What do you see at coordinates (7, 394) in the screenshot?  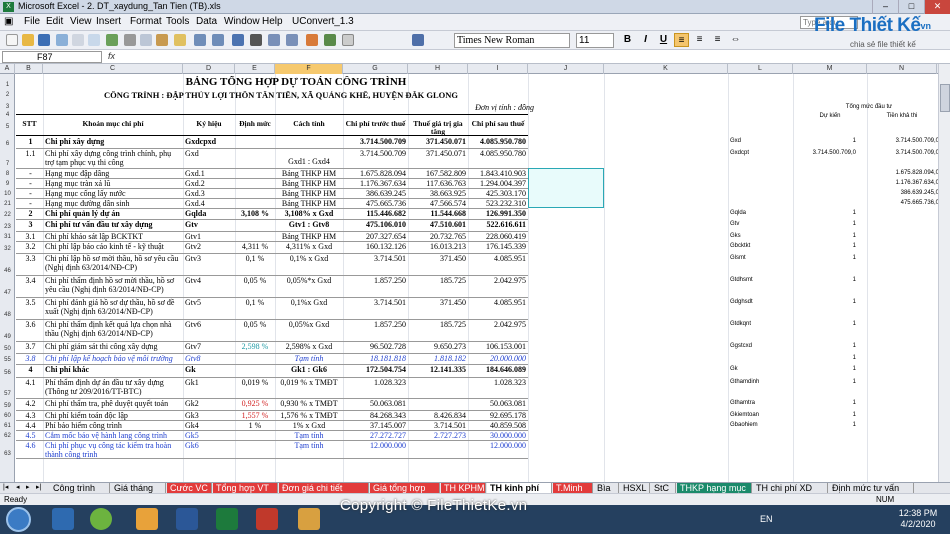 I see `row-number: 57` at bounding box center [7, 394].